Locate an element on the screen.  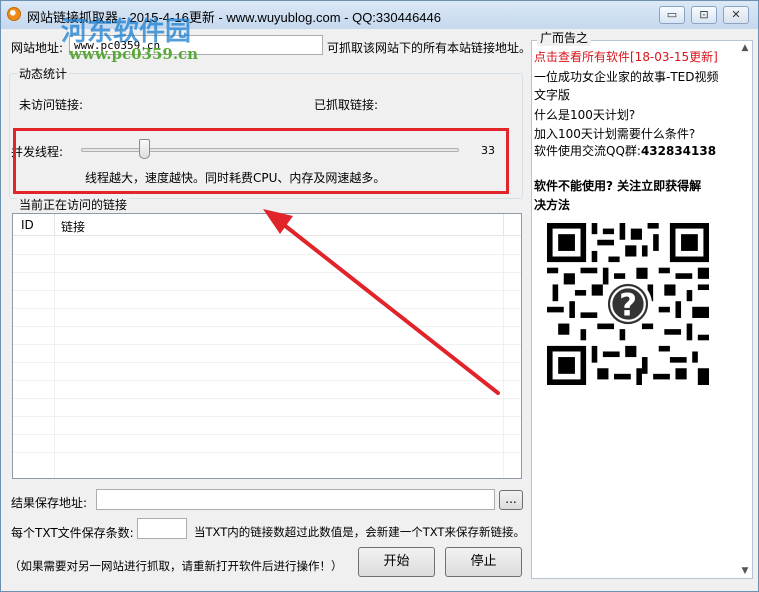
ad-qq-group-label: 软件使用交流QQ群:432834138 is located at coordinates (625, 150).